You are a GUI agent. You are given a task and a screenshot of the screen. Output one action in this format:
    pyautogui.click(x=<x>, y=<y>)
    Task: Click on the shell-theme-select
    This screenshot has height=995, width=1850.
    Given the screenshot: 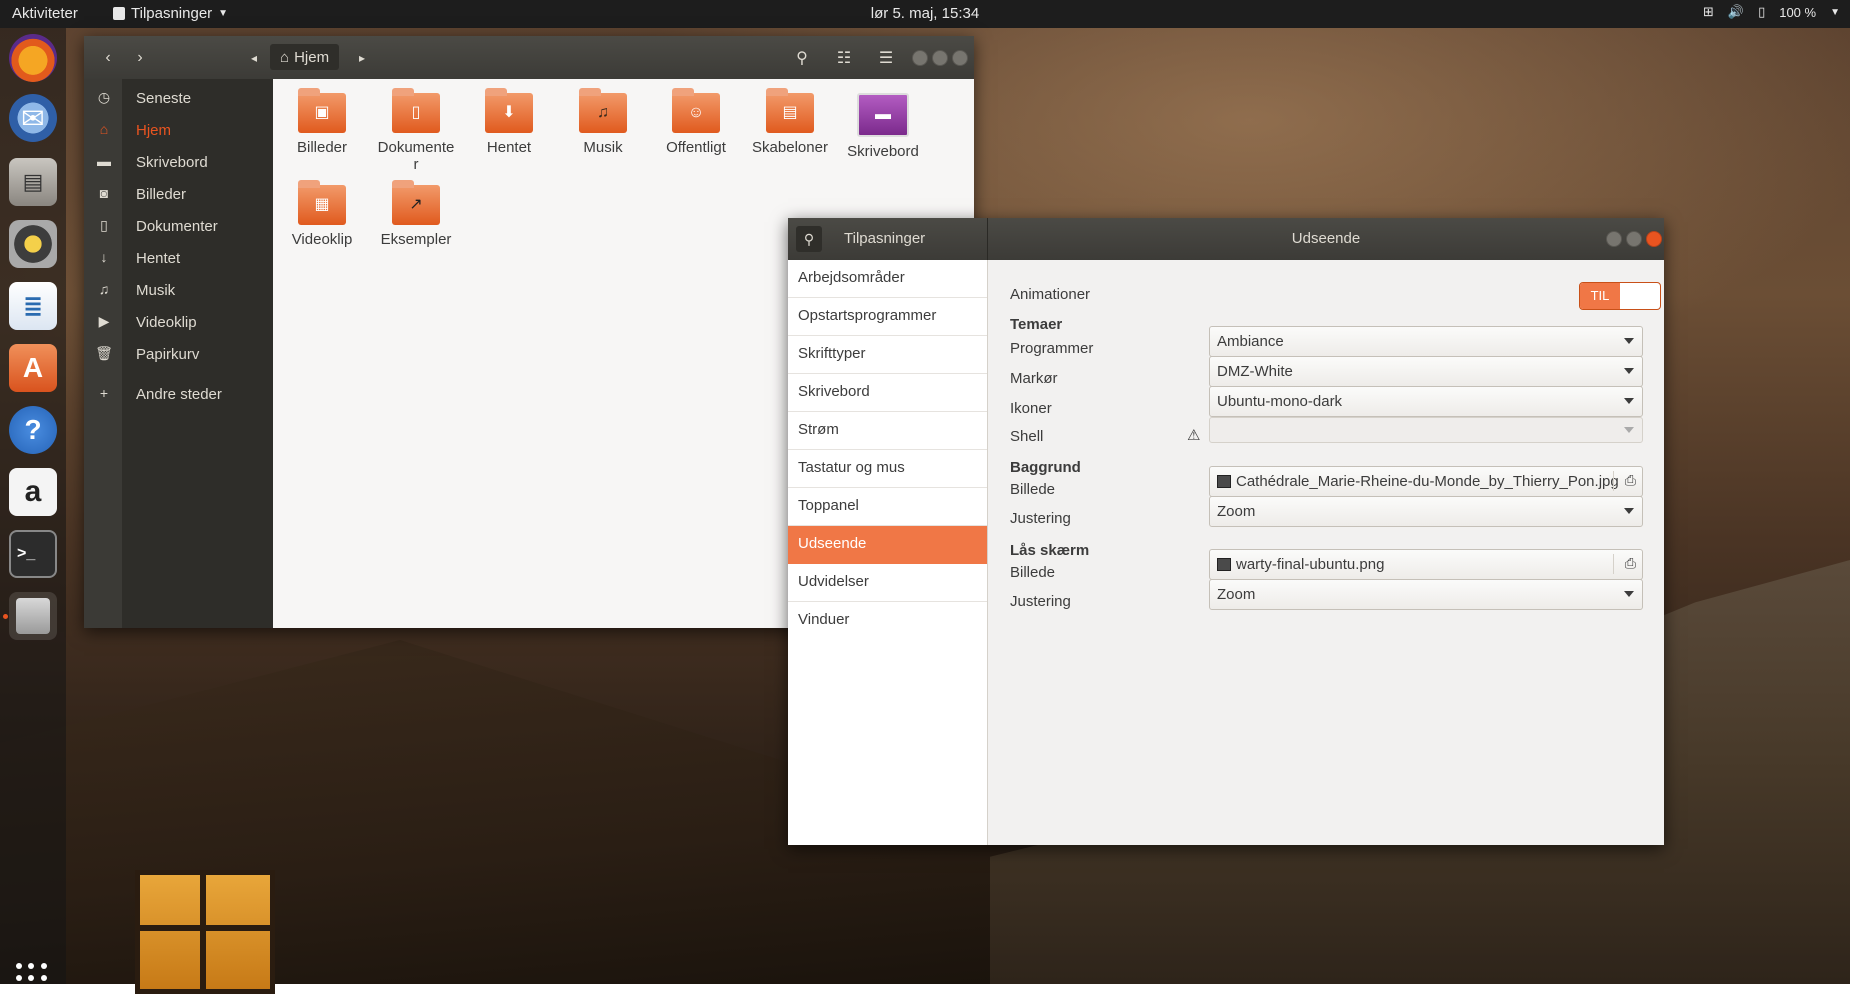 What is the action you would take?
    pyautogui.click(x=1426, y=430)
    